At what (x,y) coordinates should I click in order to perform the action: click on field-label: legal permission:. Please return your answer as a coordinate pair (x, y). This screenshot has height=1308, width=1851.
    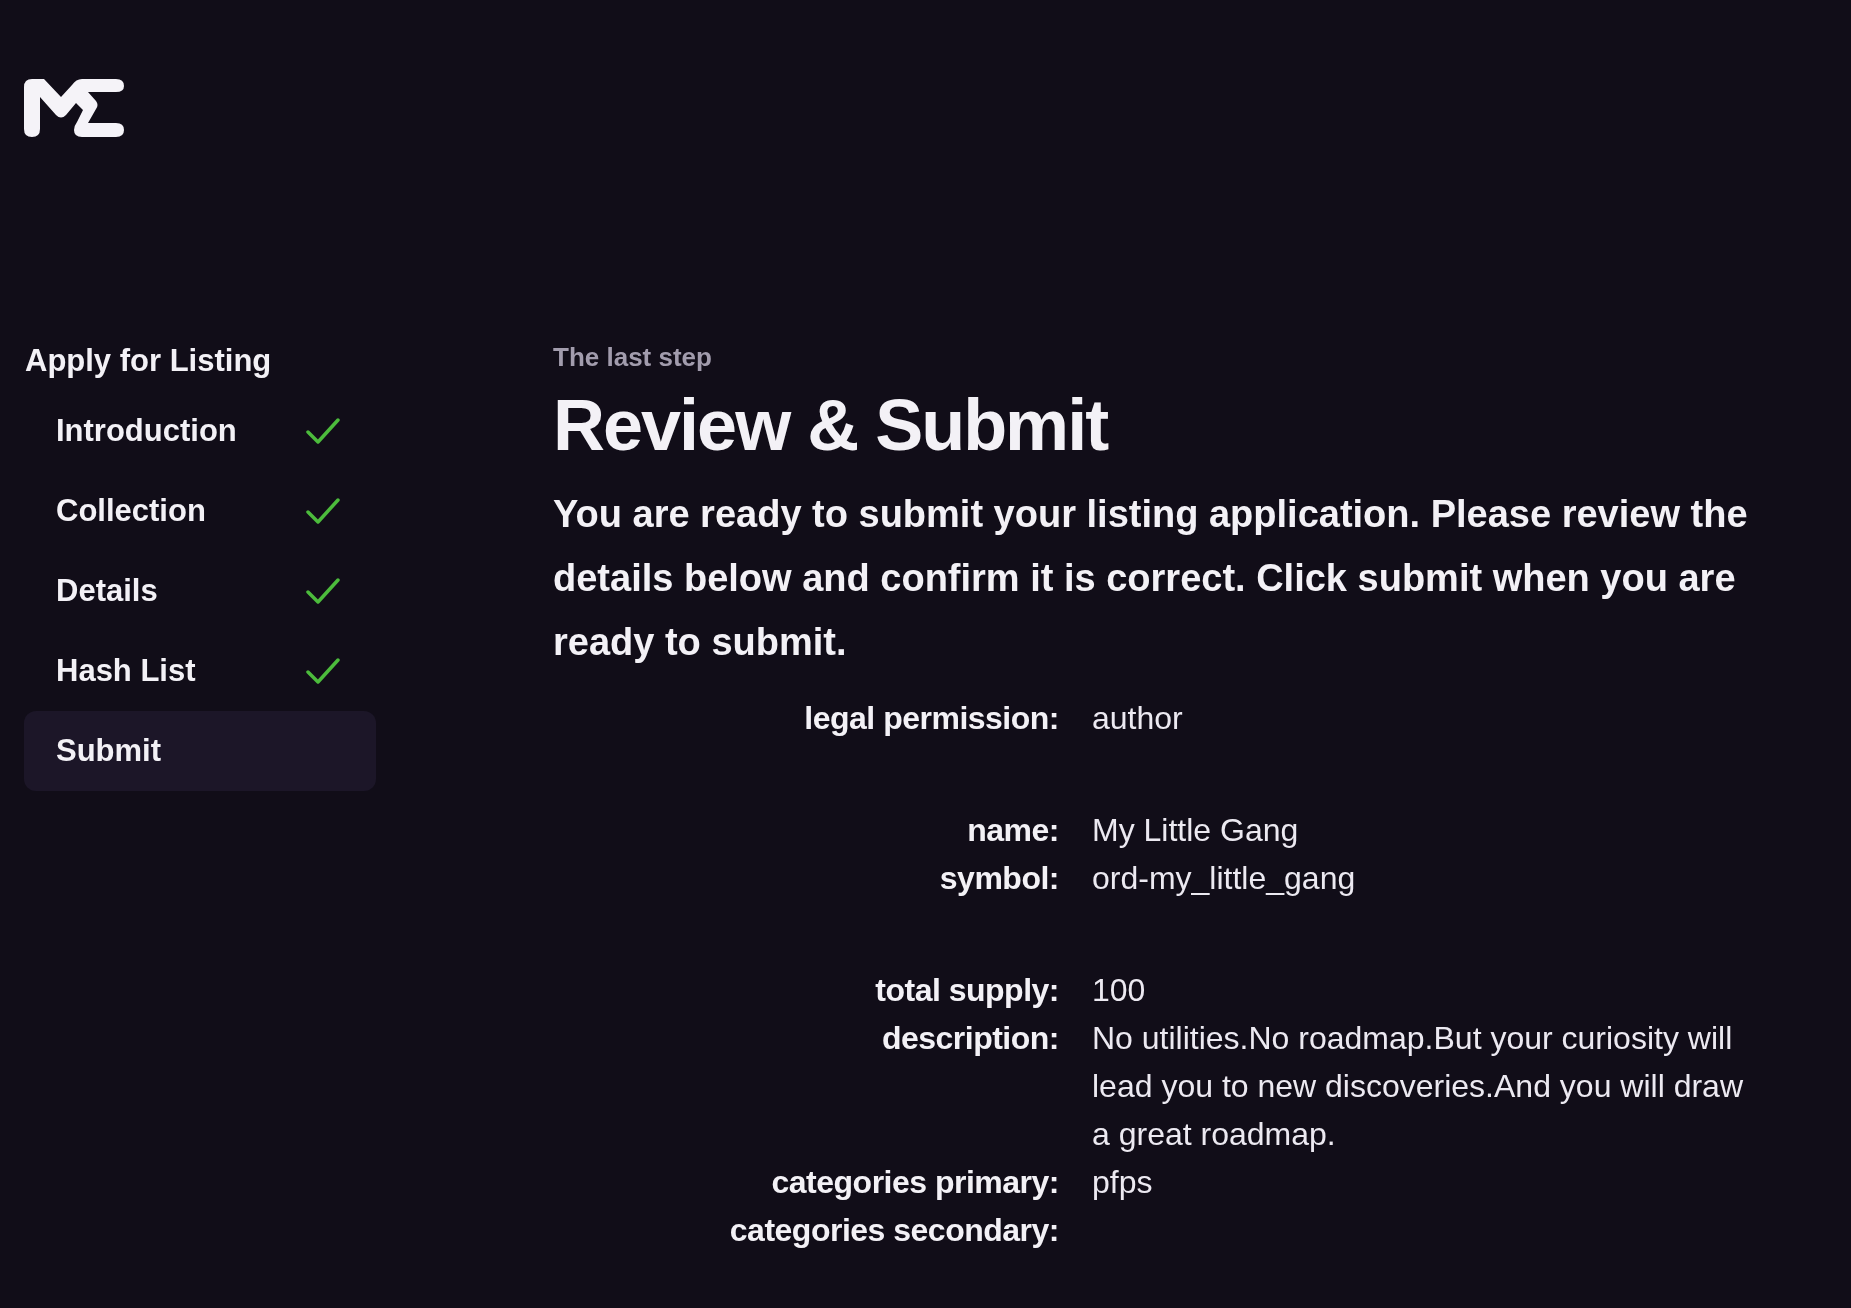
    Looking at the image, I should click on (931, 718).